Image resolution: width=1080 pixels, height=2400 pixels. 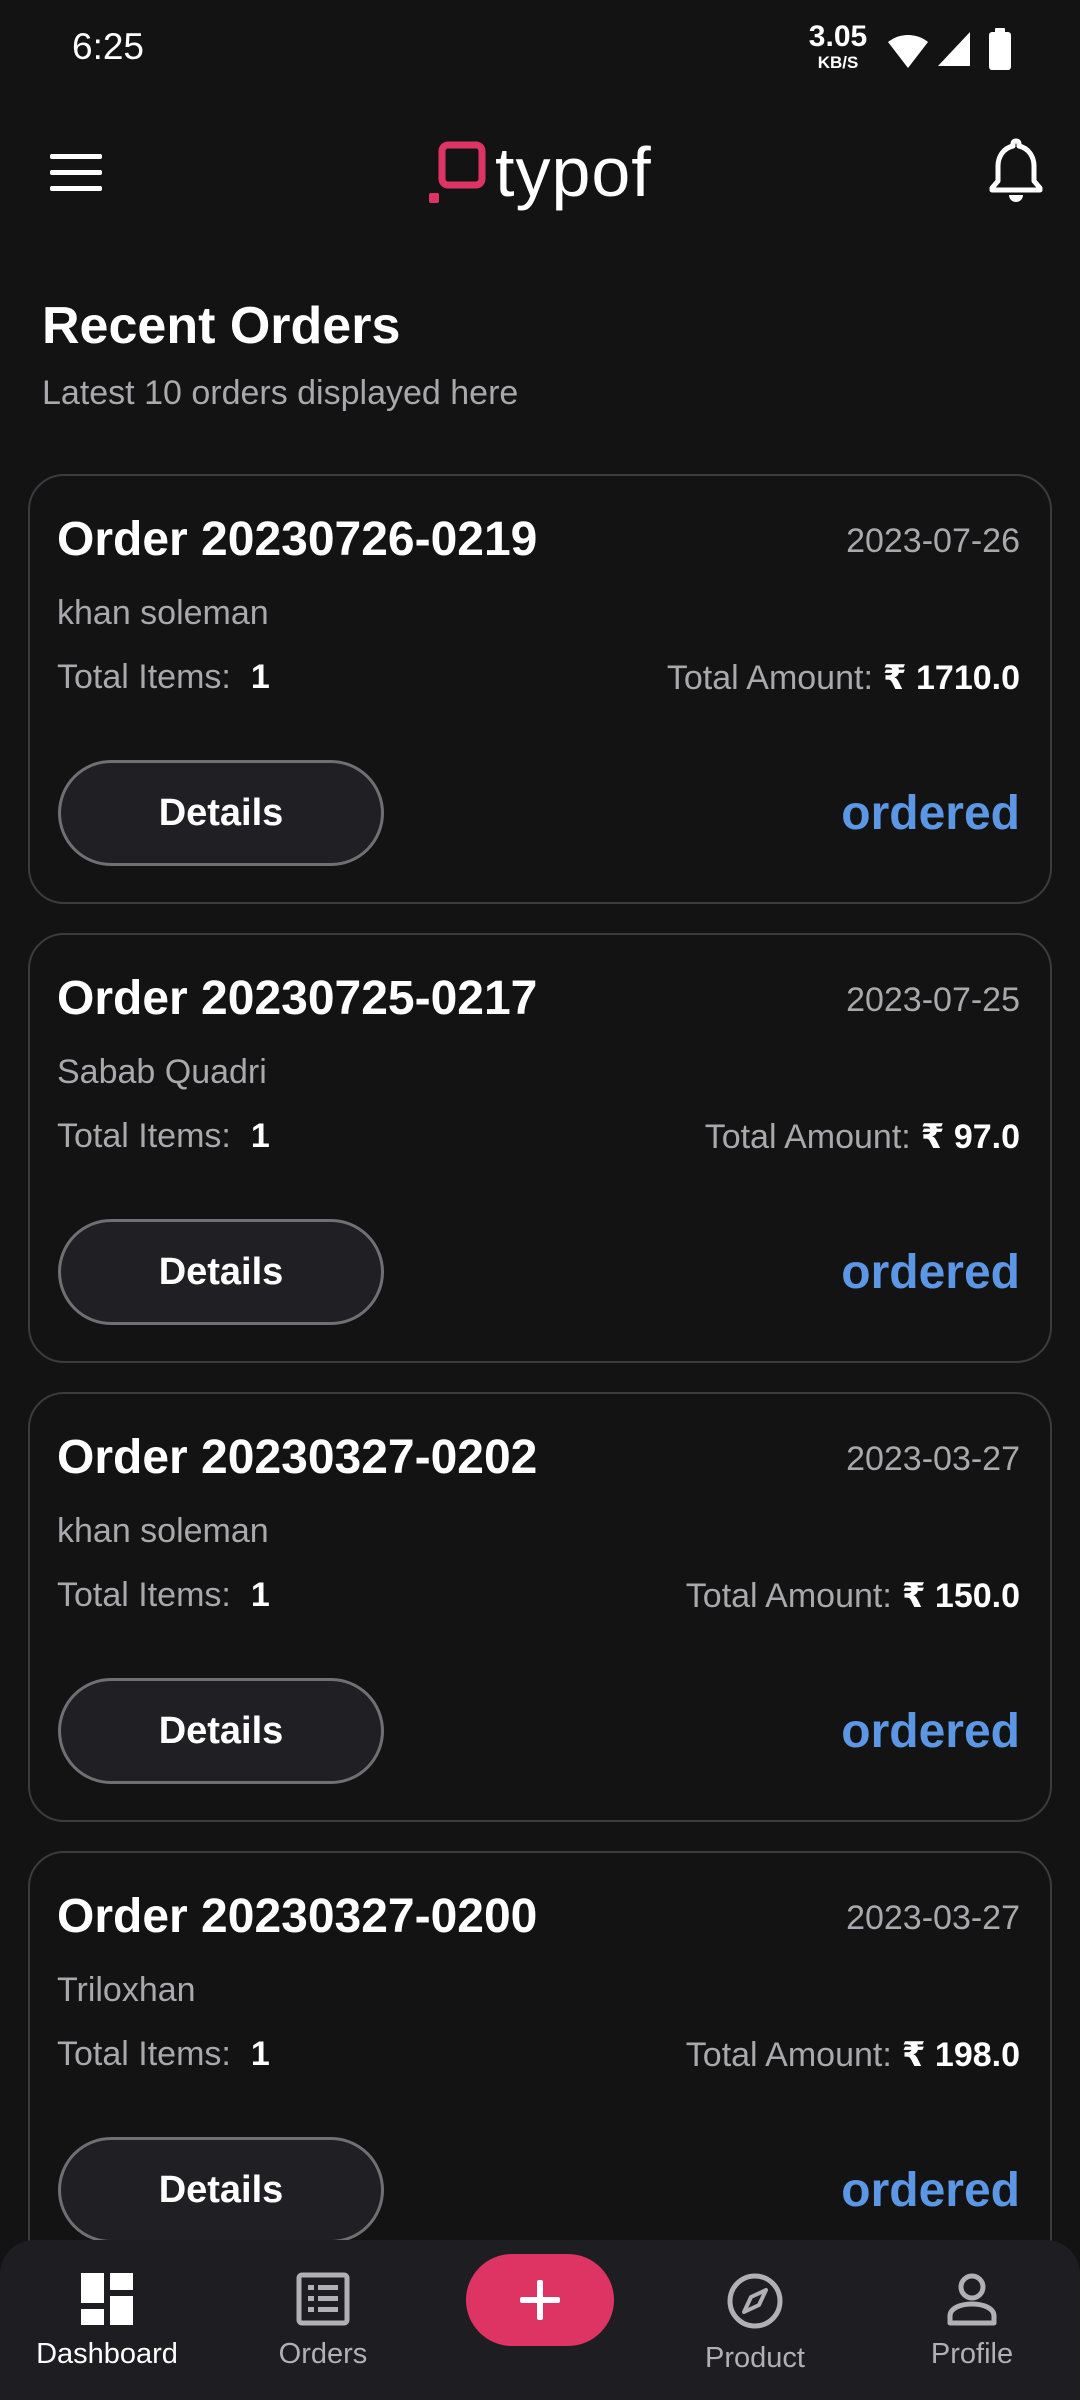 I want to click on compass-icon, so click(x=755, y=2301).